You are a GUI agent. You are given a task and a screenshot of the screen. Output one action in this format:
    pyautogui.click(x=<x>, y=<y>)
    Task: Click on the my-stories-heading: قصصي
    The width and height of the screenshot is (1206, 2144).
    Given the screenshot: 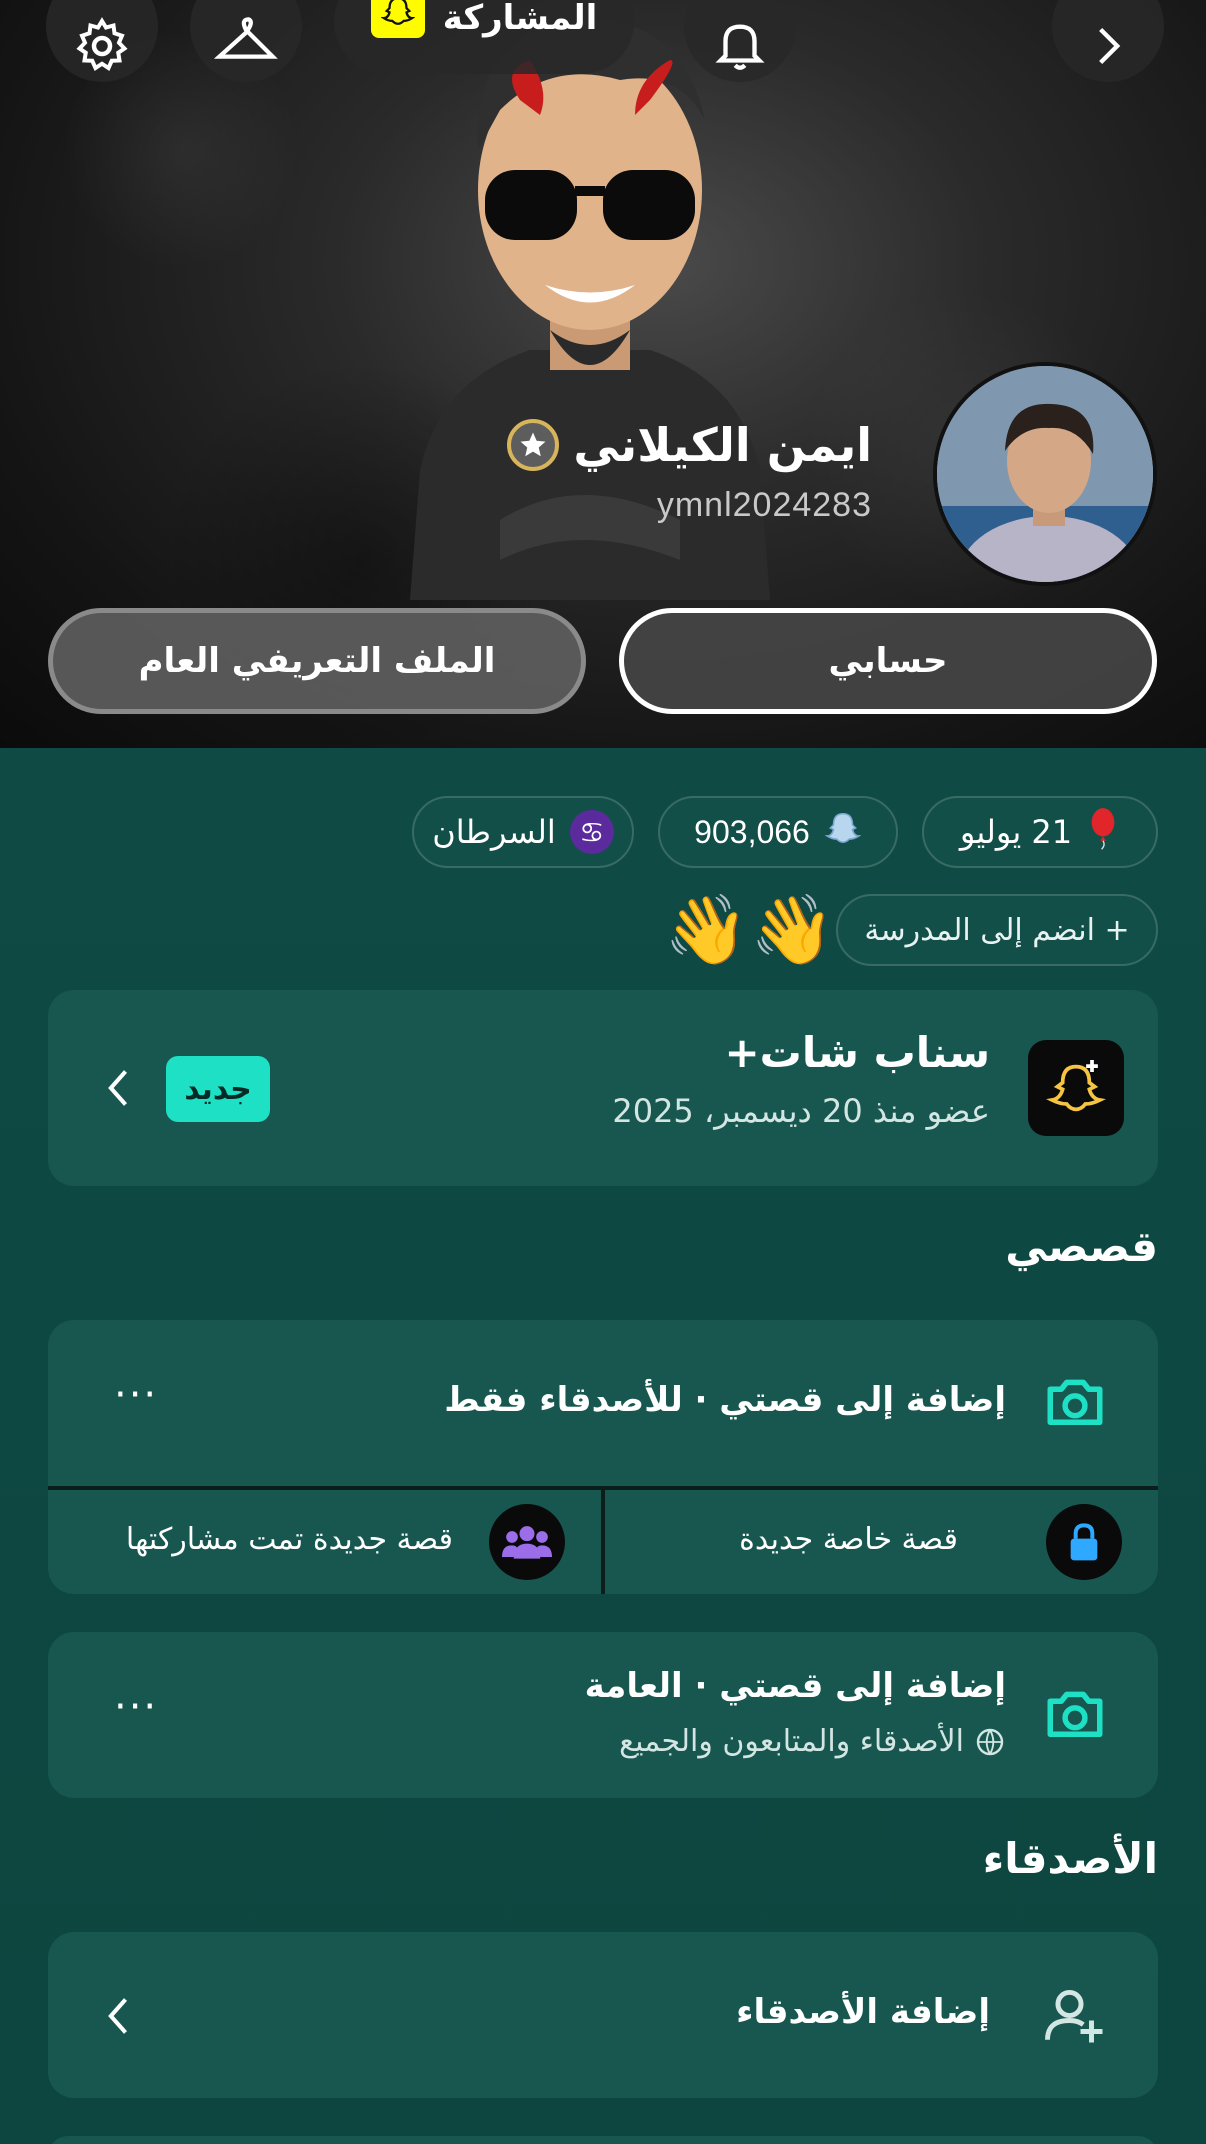 What is the action you would take?
    pyautogui.click(x=1081, y=1246)
    